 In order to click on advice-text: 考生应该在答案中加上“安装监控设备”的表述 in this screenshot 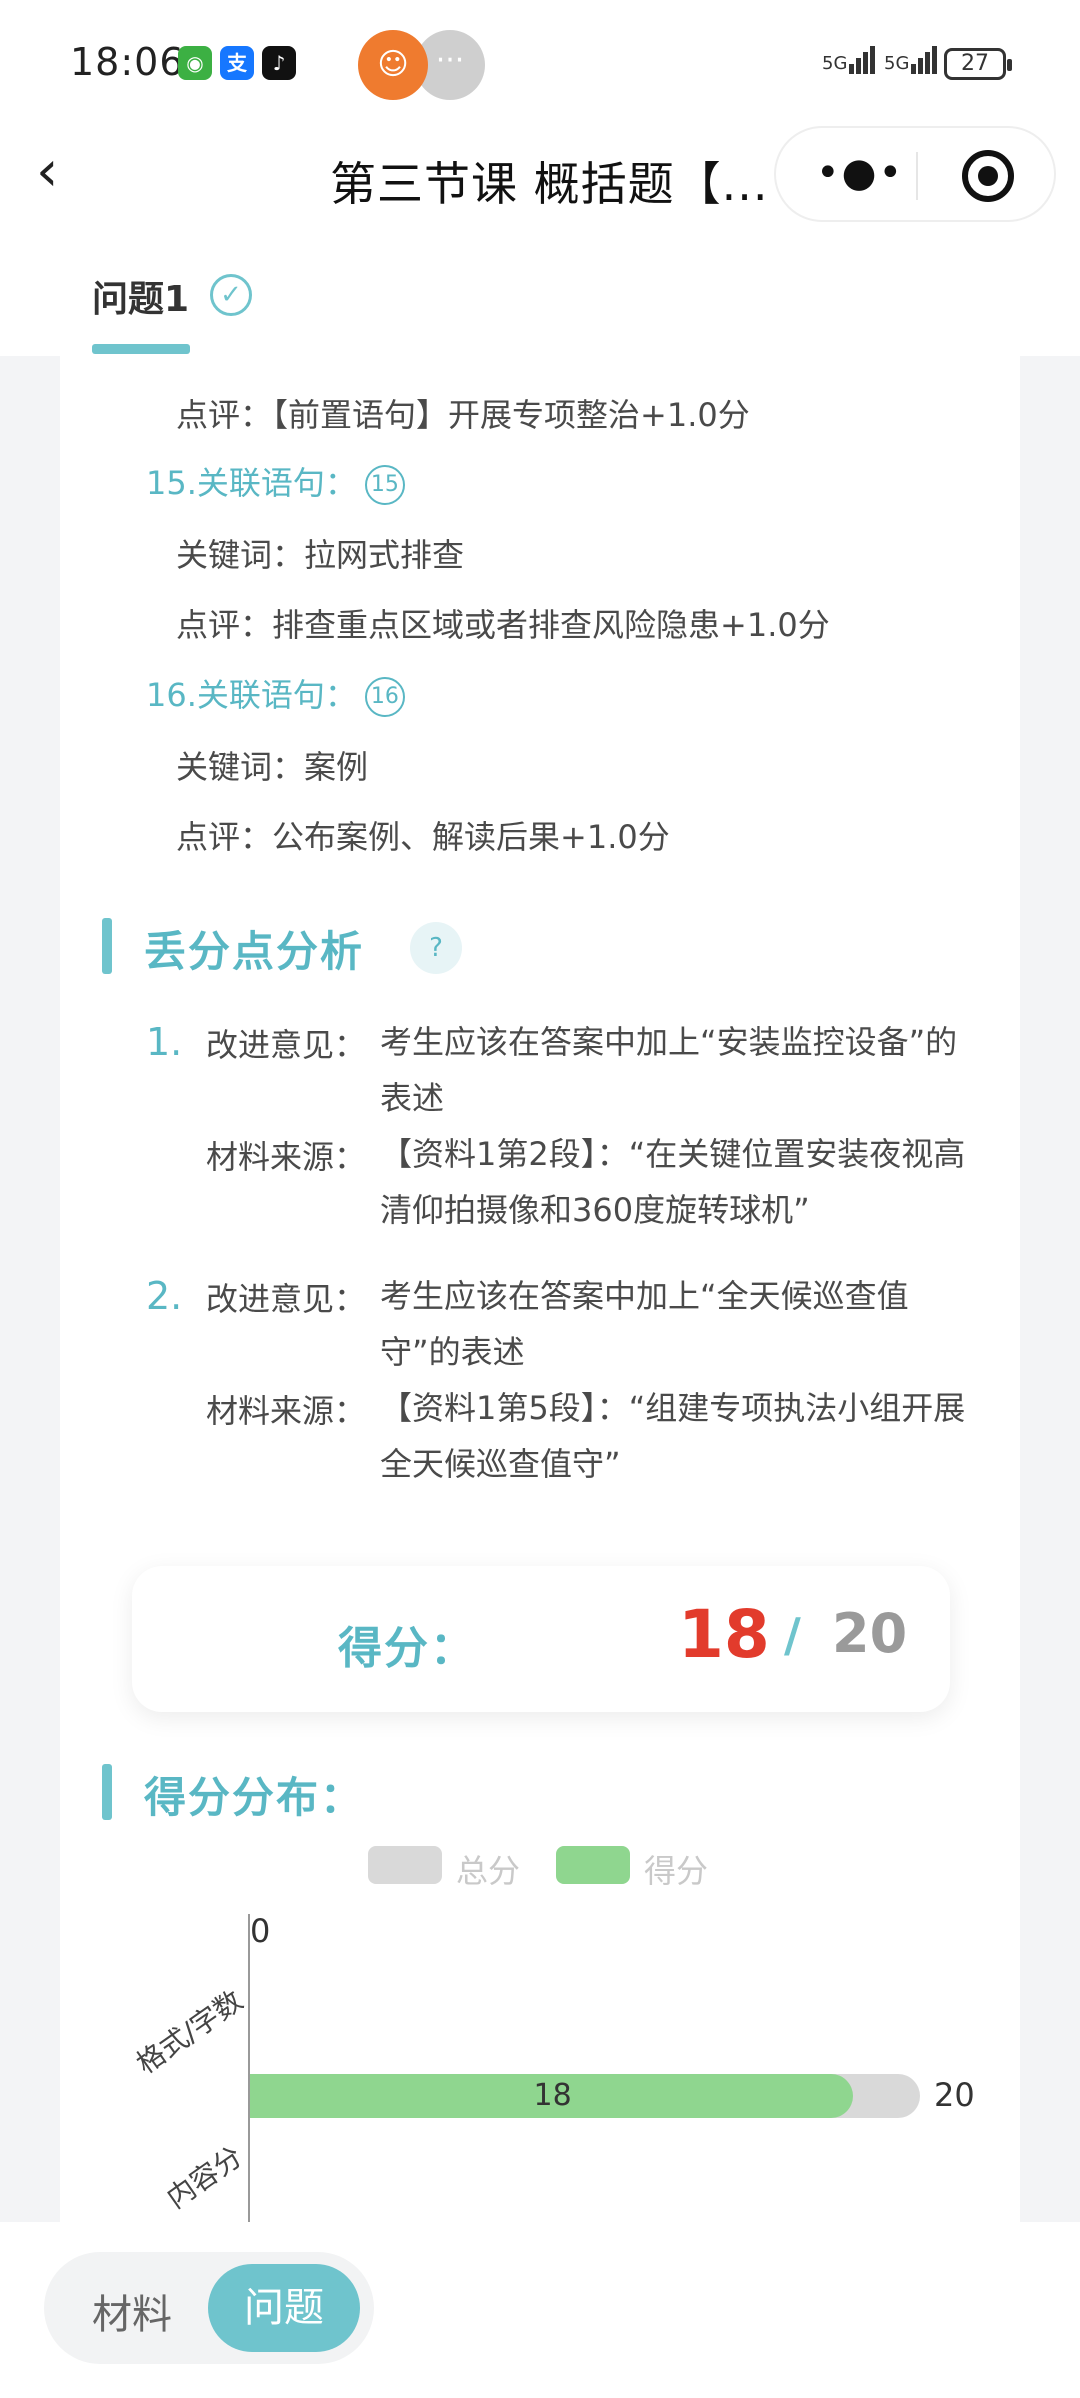, I will do `click(669, 1070)`.